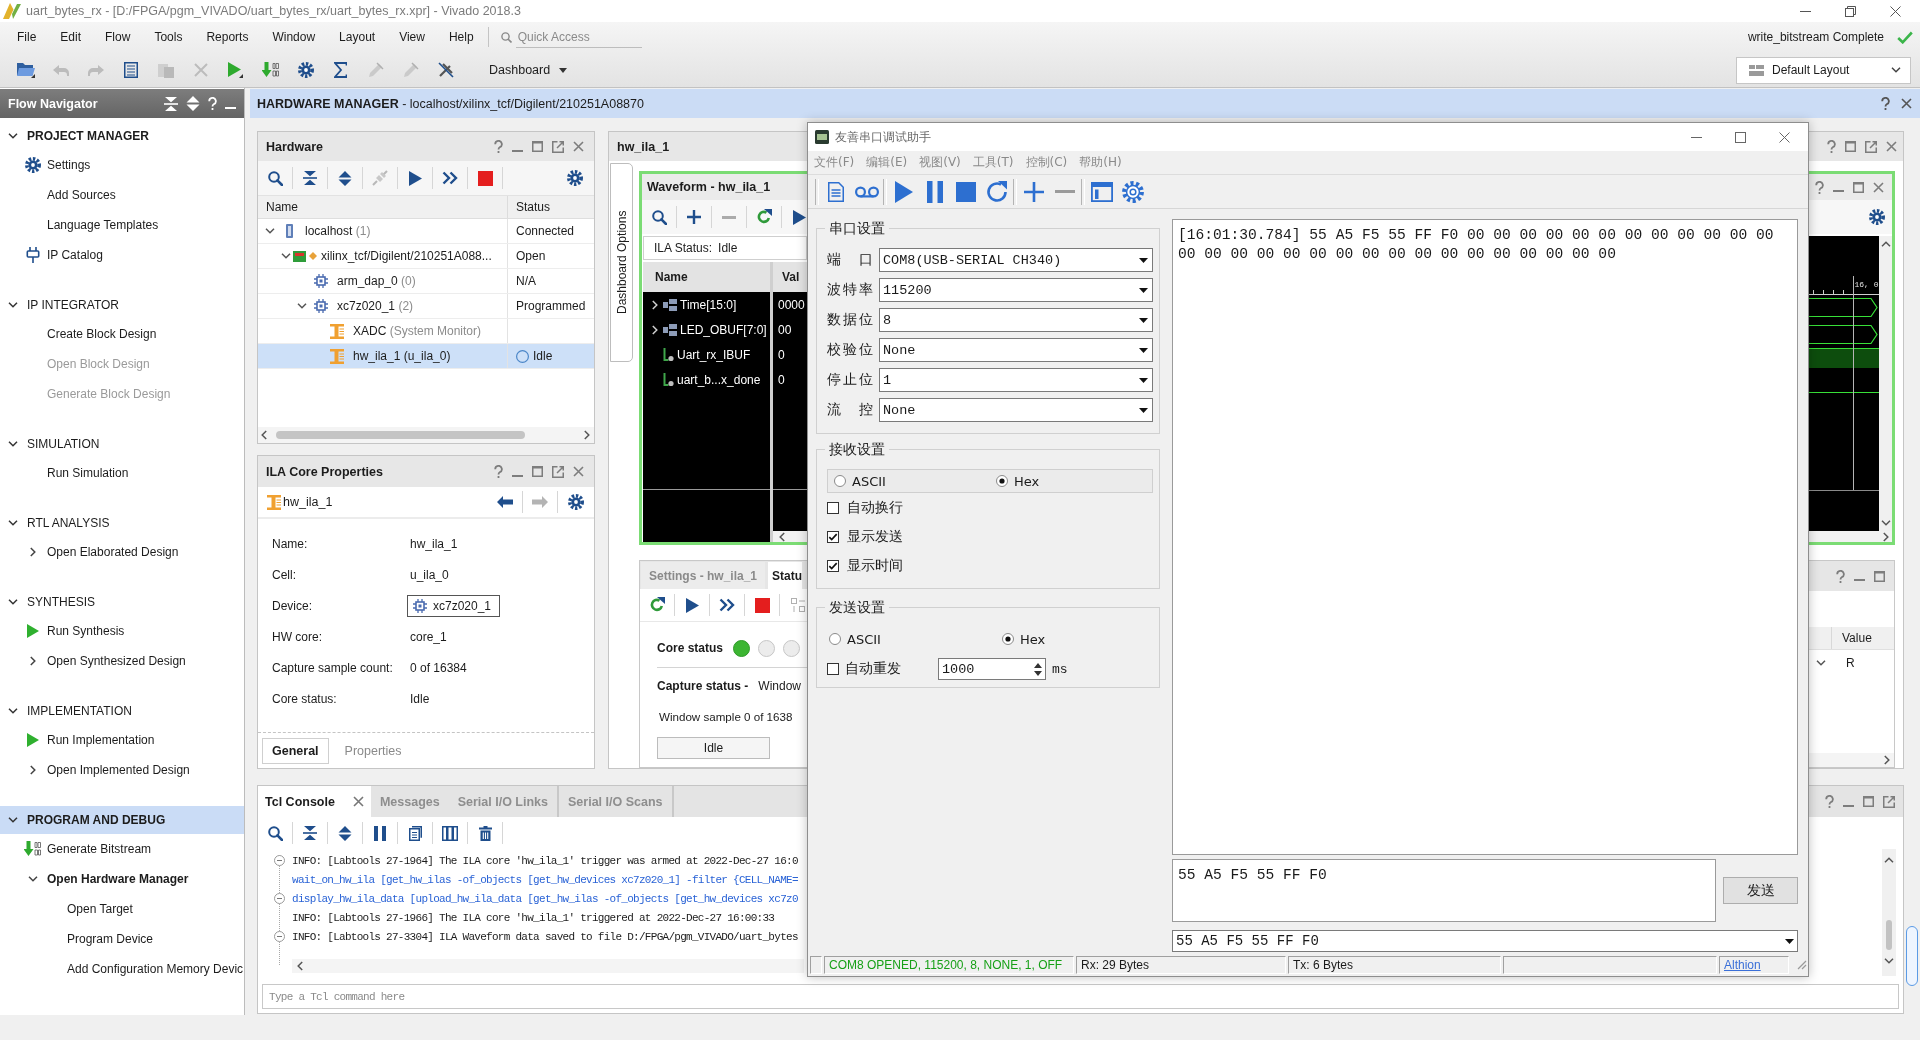  What do you see at coordinates (461, 37) in the screenshot?
I see `menu-item: Help` at bounding box center [461, 37].